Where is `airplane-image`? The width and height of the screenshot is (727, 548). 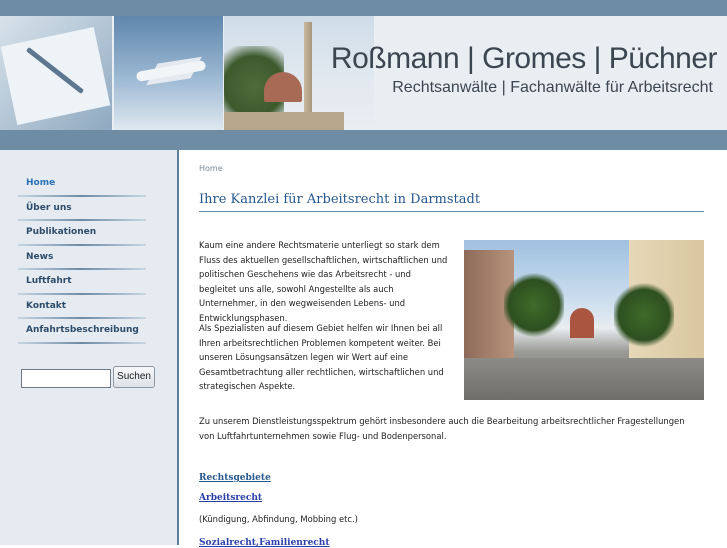 airplane-image is located at coordinates (168, 73).